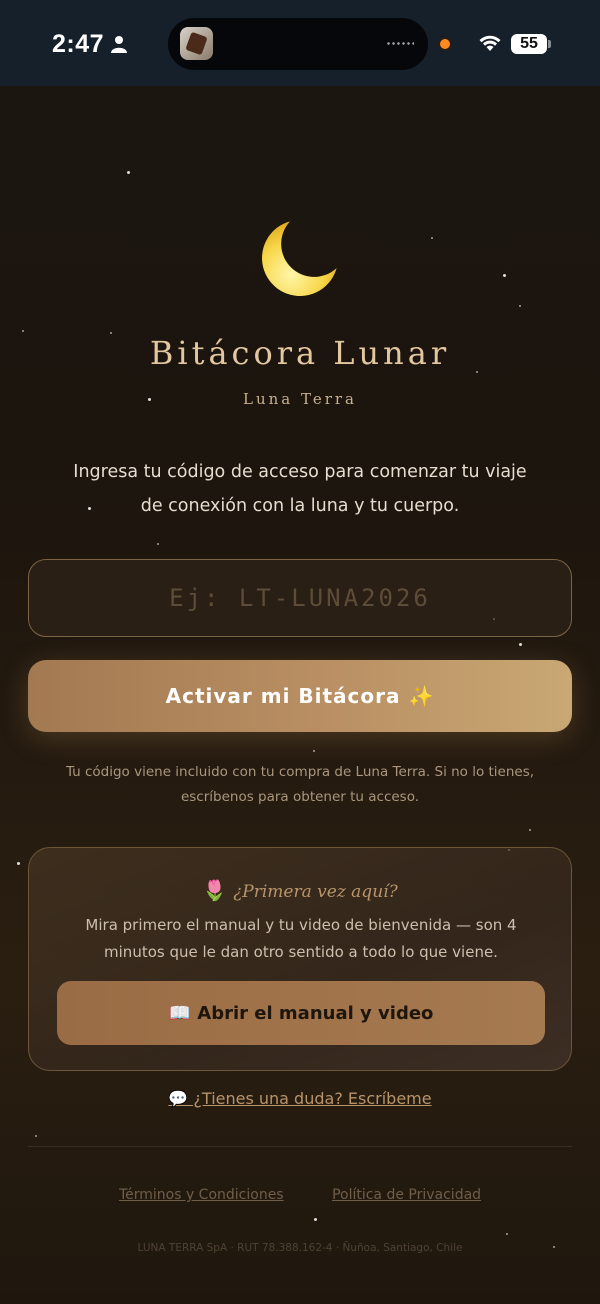  Describe the element at coordinates (445, 44) in the screenshot. I see `camera-indicator-dot` at that location.